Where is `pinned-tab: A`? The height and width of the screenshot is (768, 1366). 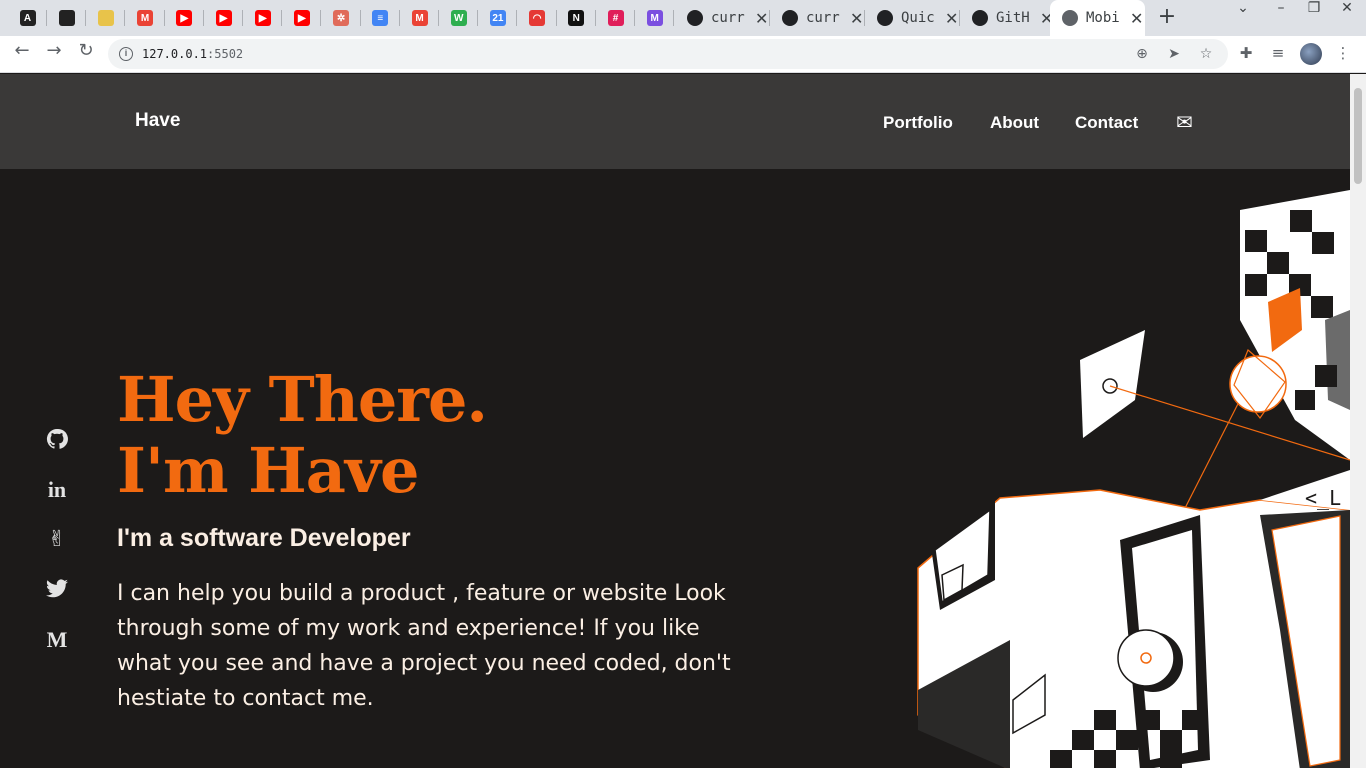 pinned-tab: A is located at coordinates (27, 18).